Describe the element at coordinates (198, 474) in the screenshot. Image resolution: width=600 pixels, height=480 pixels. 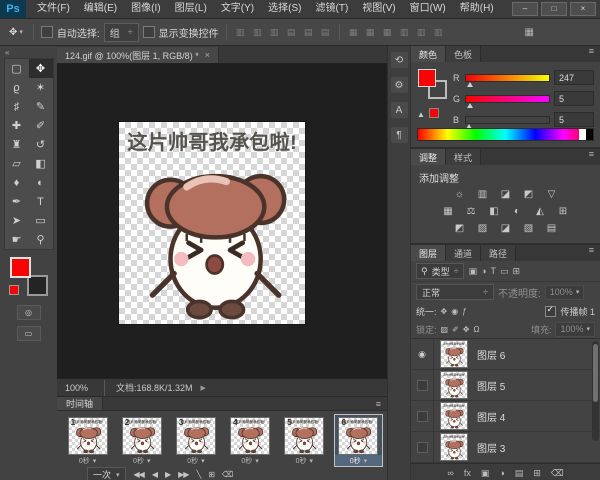
I see `tween-button: ╲` at that location.